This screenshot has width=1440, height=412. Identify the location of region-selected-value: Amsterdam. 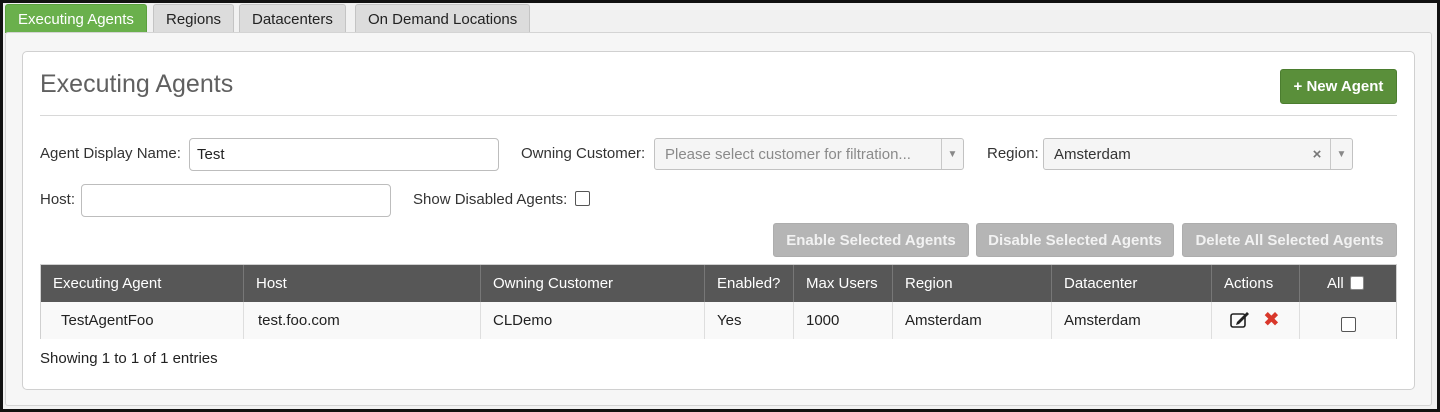
(1092, 154).